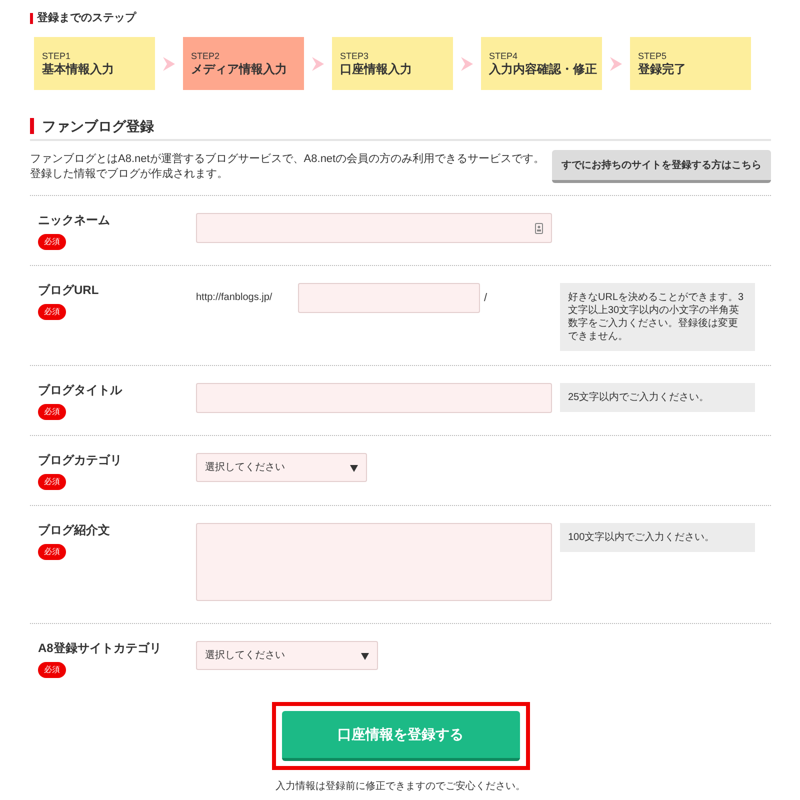  Describe the element at coordinates (657, 317) in the screenshot. I see `hint-text: 好きなURLを決めることができます。3文字以上30文字以内の小文字の半角英数字をご入力ください。登録後は変更できません。` at that location.